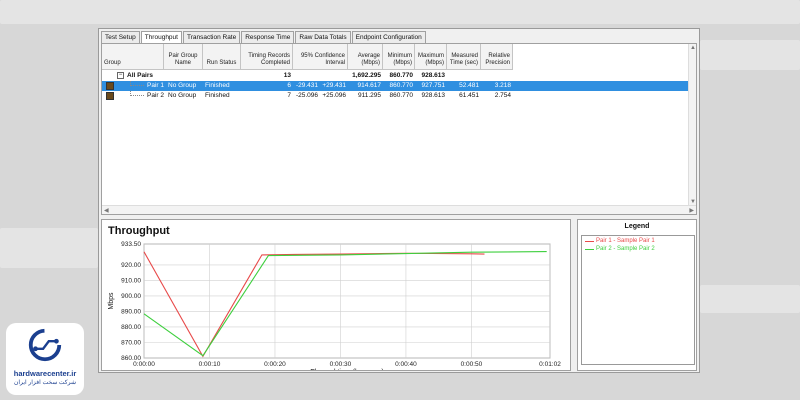 The height and width of the screenshot is (400, 800). What do you see at coordinates (469, 85) in the screenshot?
I see `measured-time: 52.481` at bounding box center [469, 85].